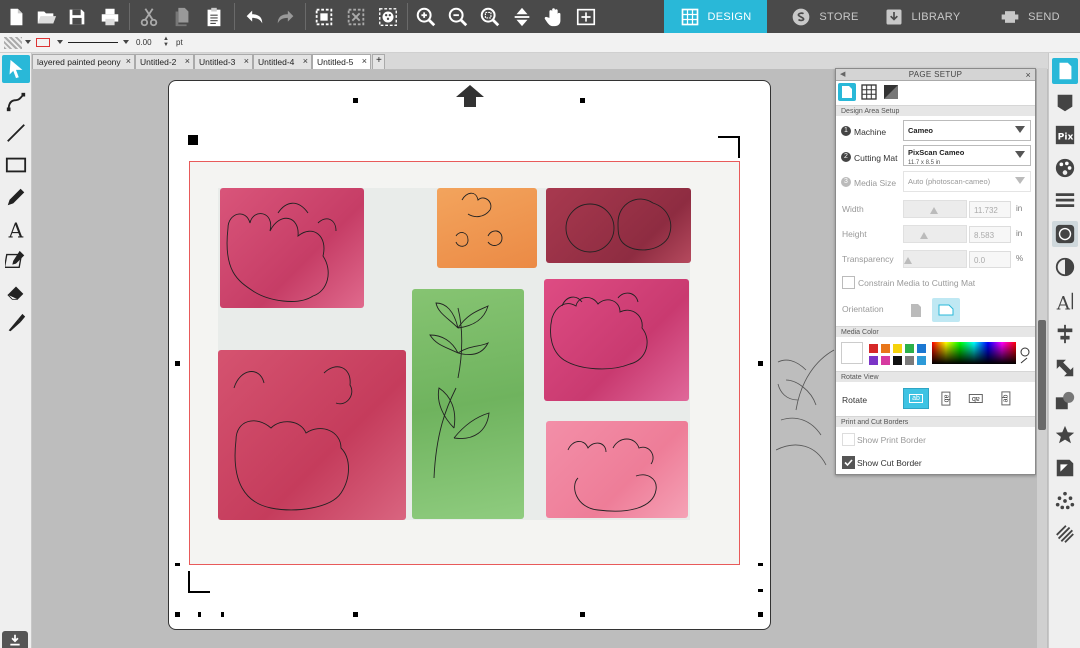  I want to click on undo-icon, so click(254, 16).